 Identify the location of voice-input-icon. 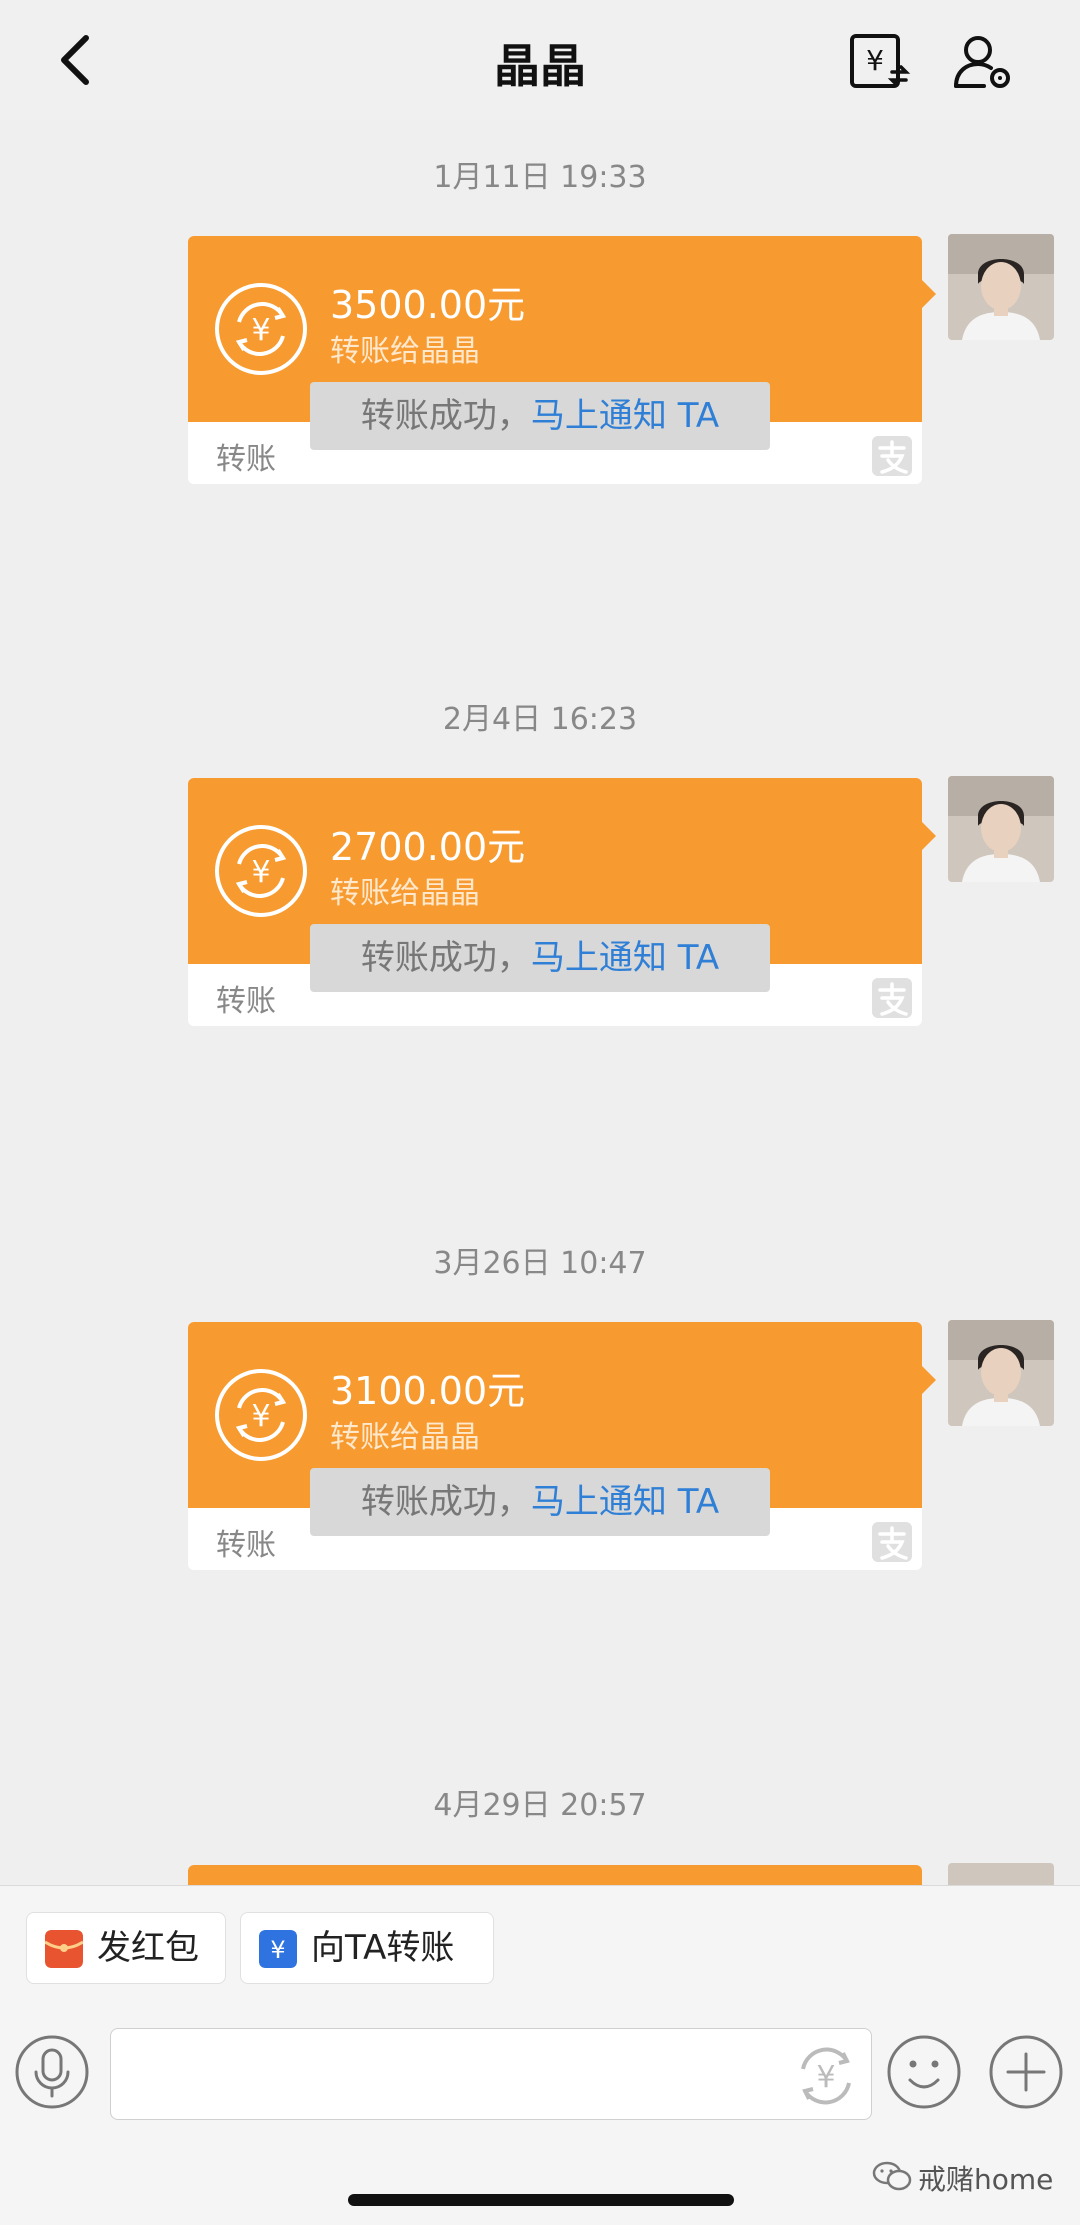
(52, 2072).